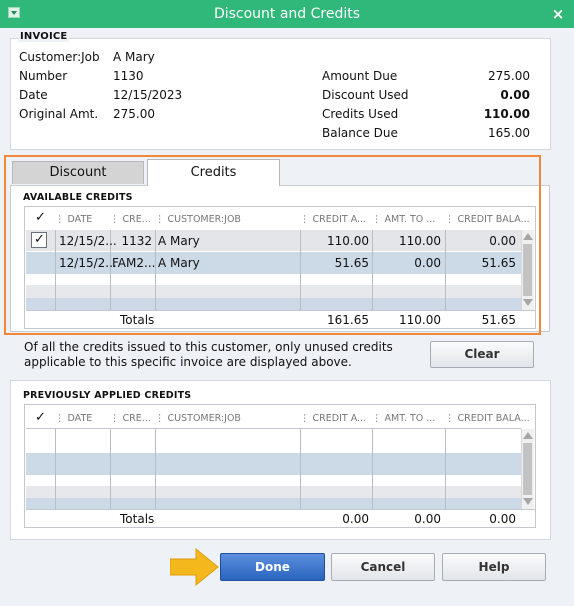  I want to click on tab-credits: Credits, so click(213, 172).